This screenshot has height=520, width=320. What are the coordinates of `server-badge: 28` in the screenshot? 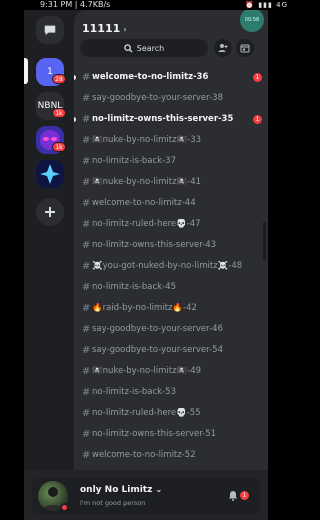 It's located at (59, 79).